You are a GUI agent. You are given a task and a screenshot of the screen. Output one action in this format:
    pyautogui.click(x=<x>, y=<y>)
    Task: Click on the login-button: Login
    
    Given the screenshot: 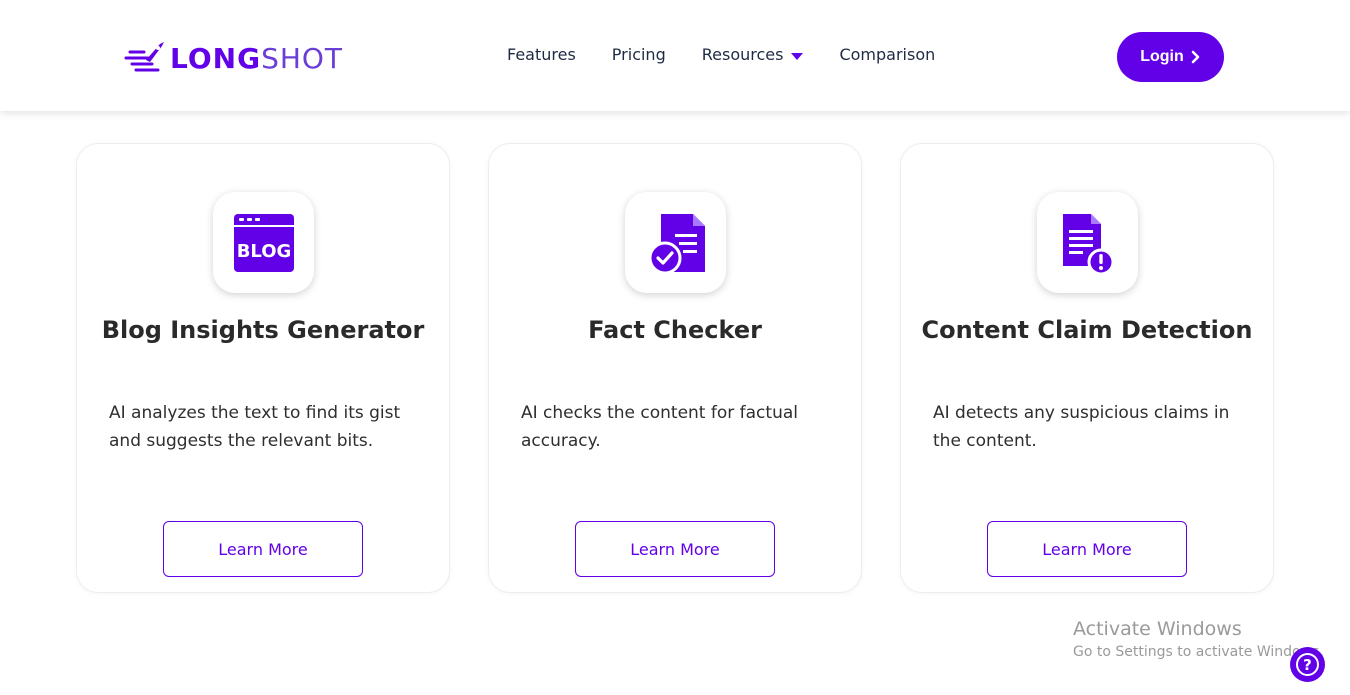 What is the action you would take?
    pyautogui.click(x=1170, y=57)
    